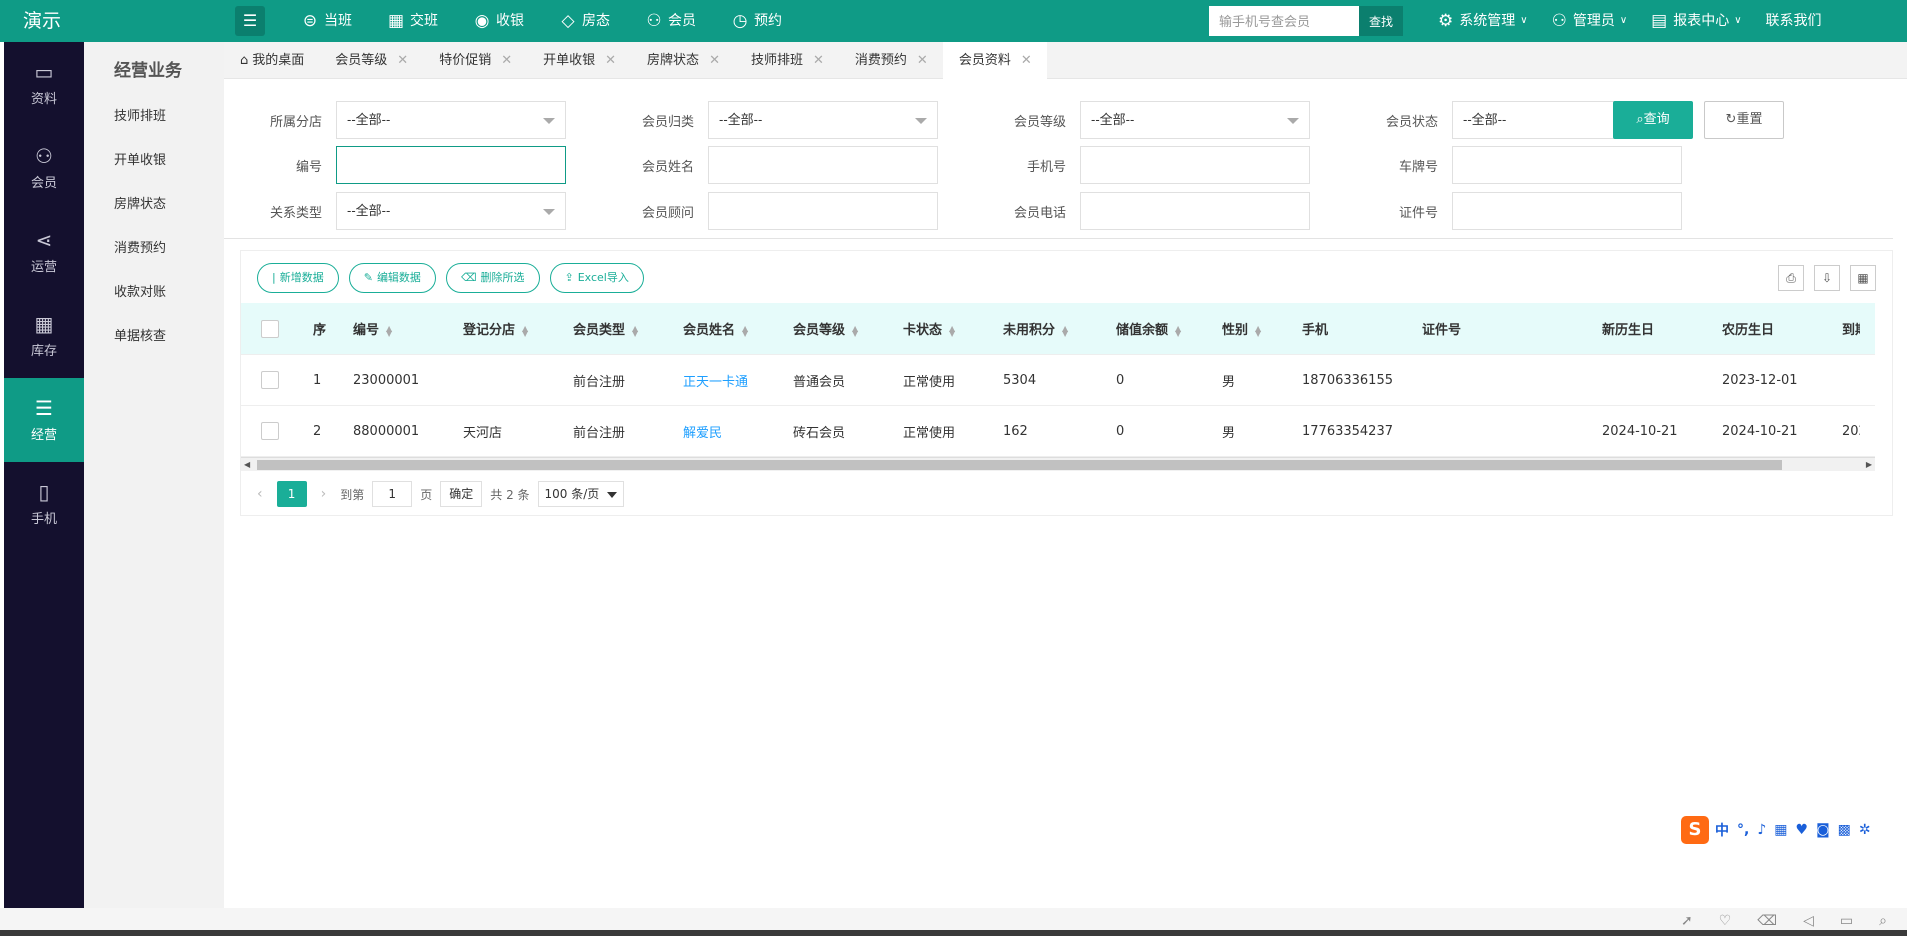 The height and width of the screenshot is (936, 1907). What do you see at coordinates (1250, 328) in the screenshot?
I see `column-header: 性别 ▲ ▼` at bounding box center [1250, 328].